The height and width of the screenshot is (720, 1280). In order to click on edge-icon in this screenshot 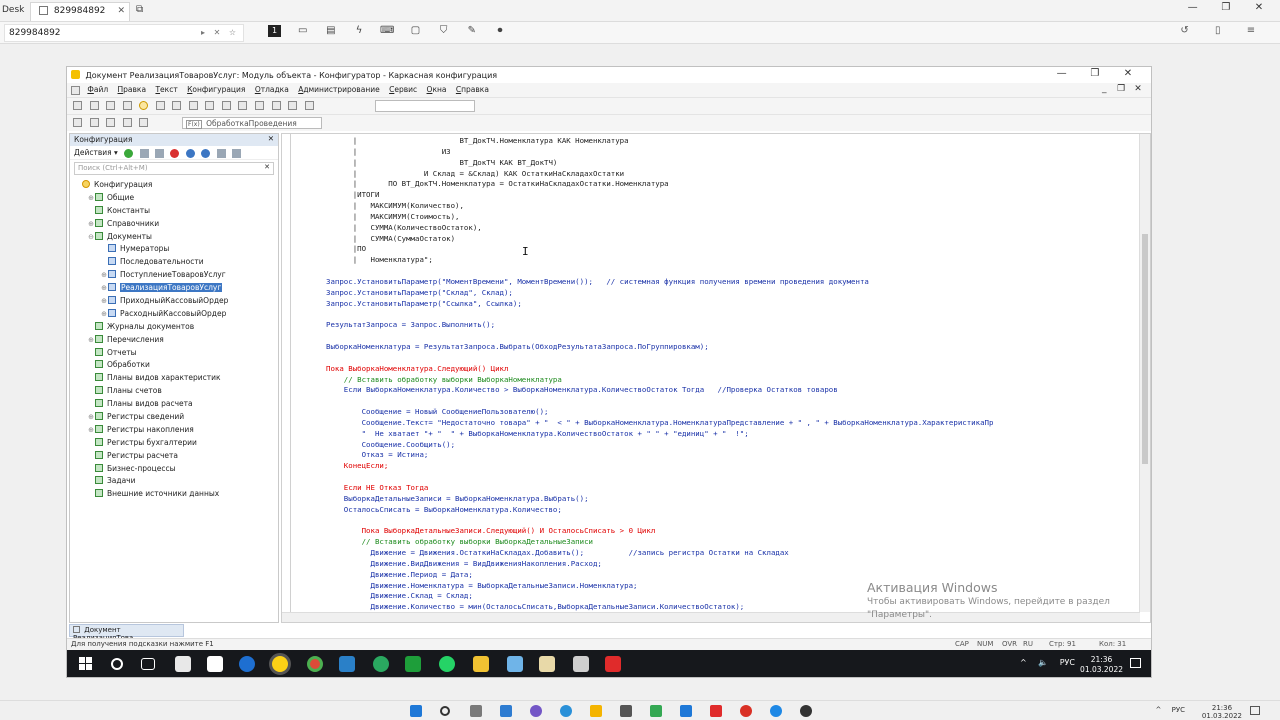, I will do `click(566, 711)`.